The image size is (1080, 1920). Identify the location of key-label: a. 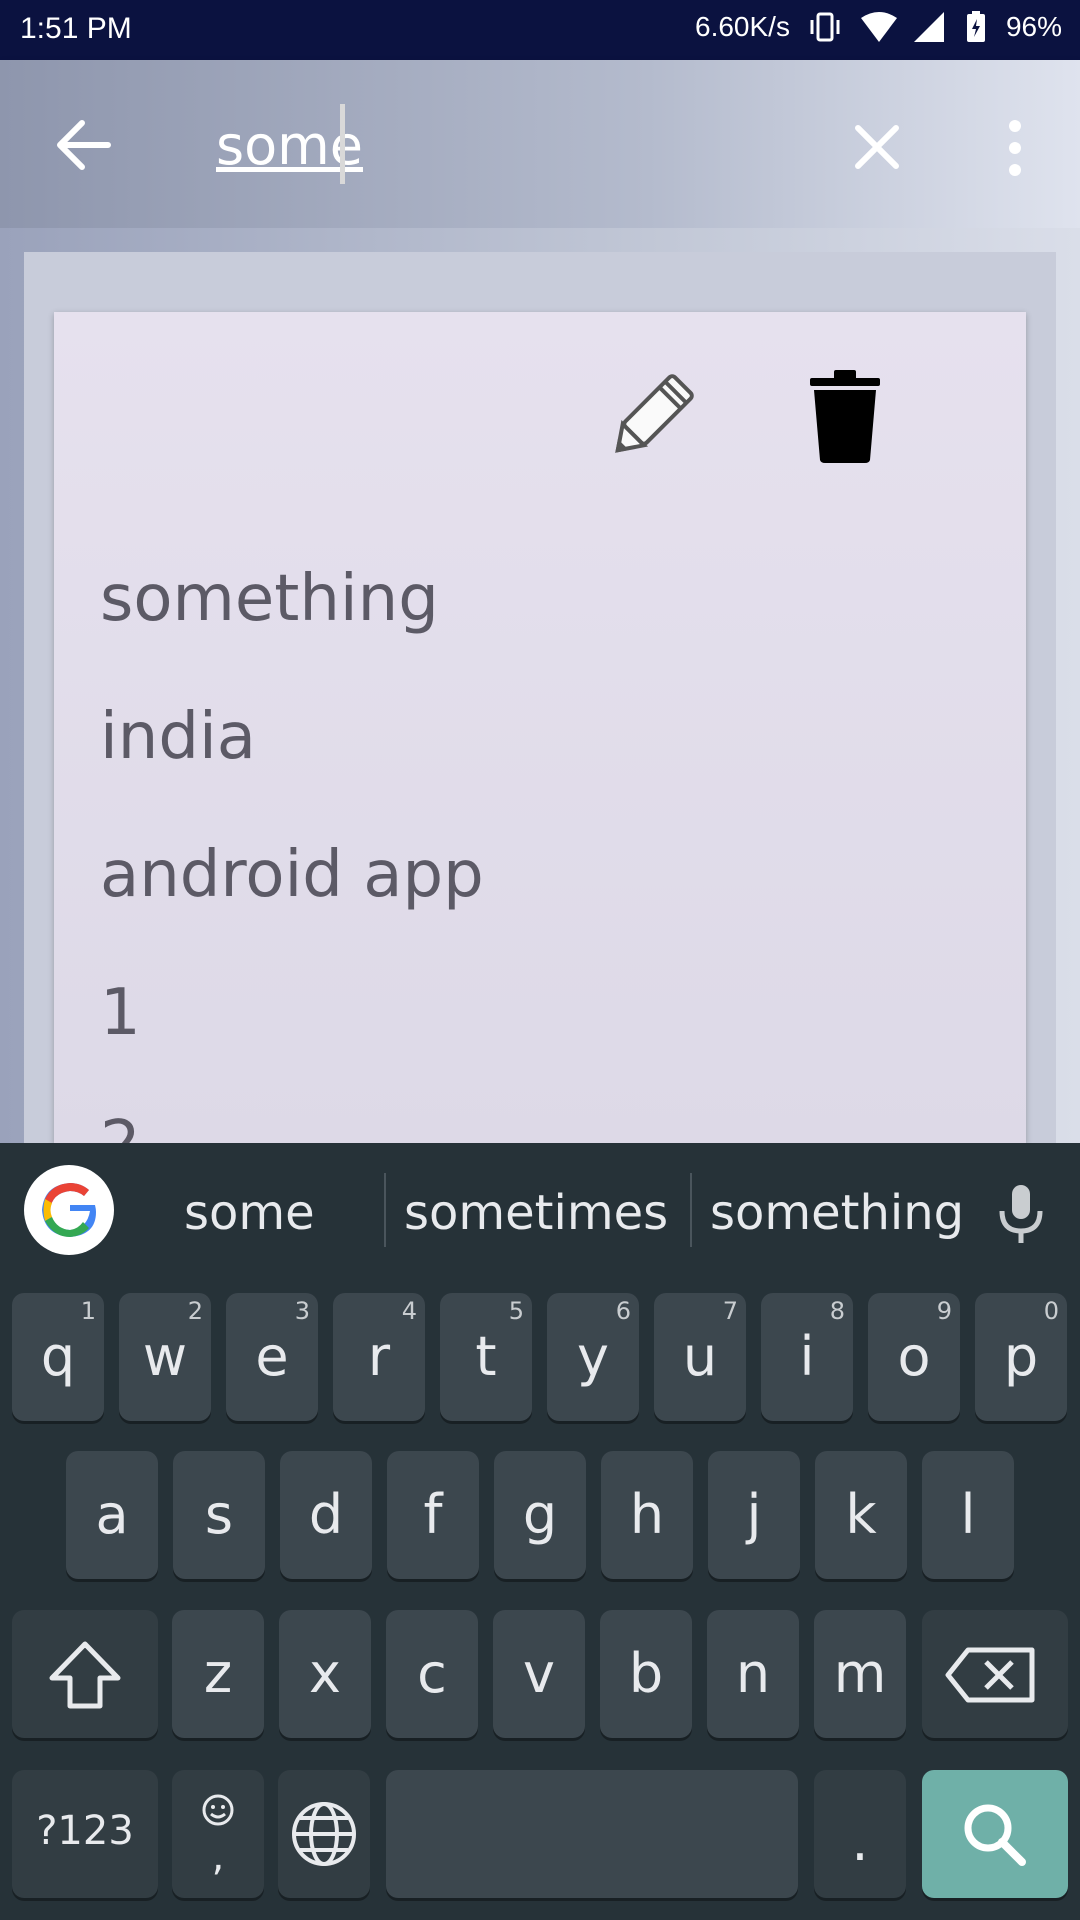
(112, 1514).